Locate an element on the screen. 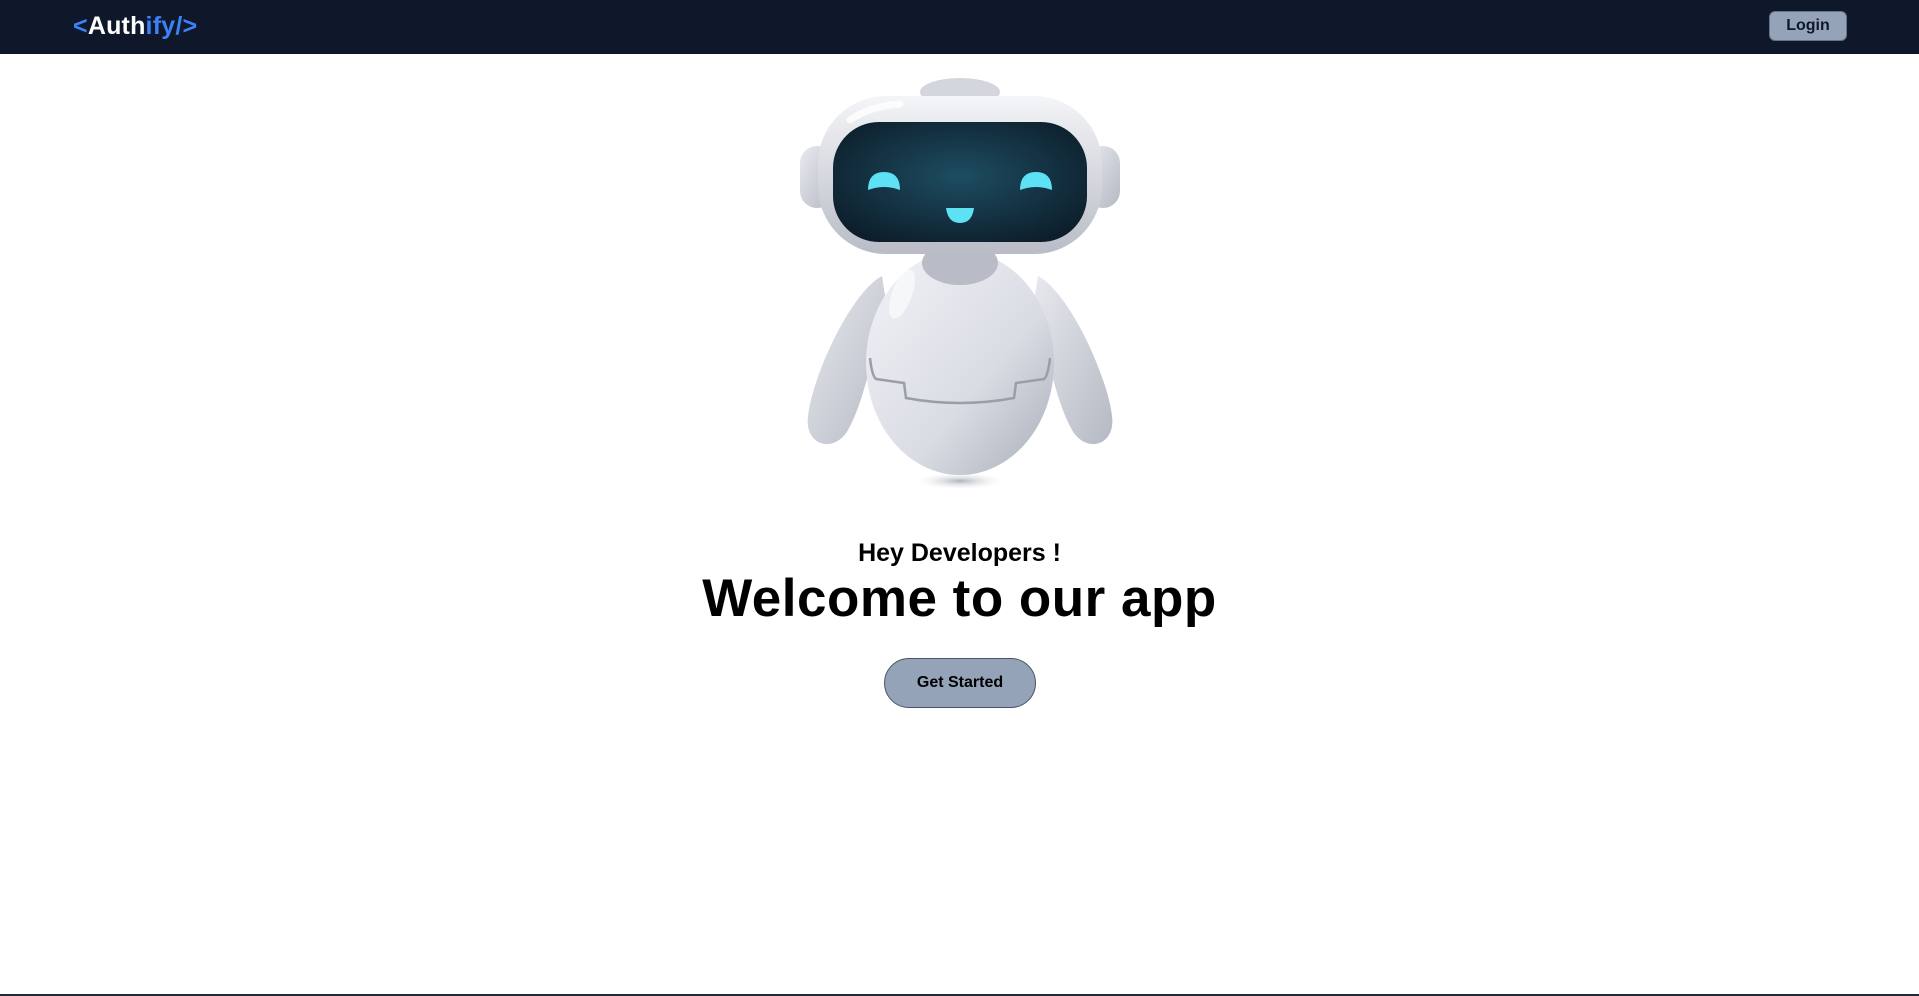 The width and height of the screenshot is (1919, 996). greeting-text: Hey Developers ! is located at coordinates (959, 553).